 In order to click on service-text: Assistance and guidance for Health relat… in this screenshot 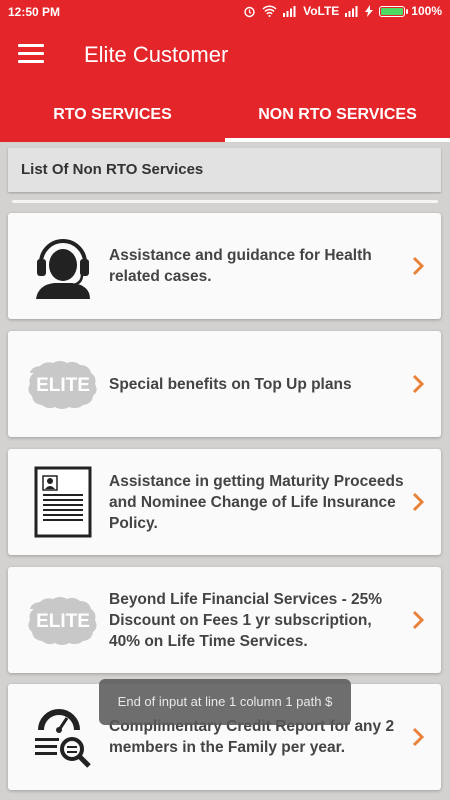, I will do `click(240, 266)`.